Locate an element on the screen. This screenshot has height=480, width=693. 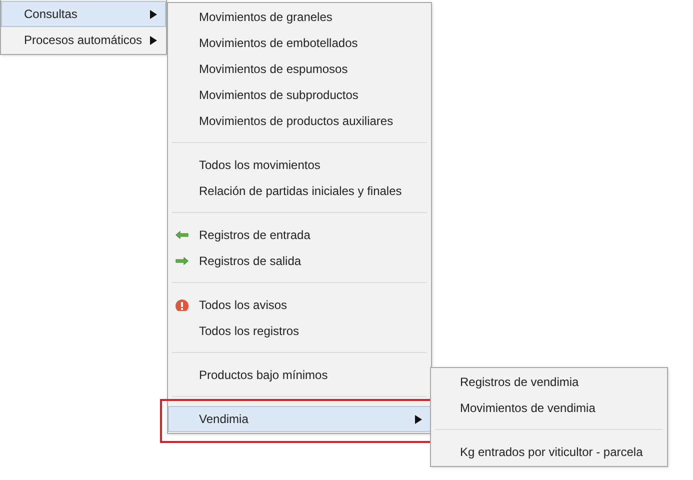
menu-item: Movimientos de espumosos is located at coordinates (299, 69).